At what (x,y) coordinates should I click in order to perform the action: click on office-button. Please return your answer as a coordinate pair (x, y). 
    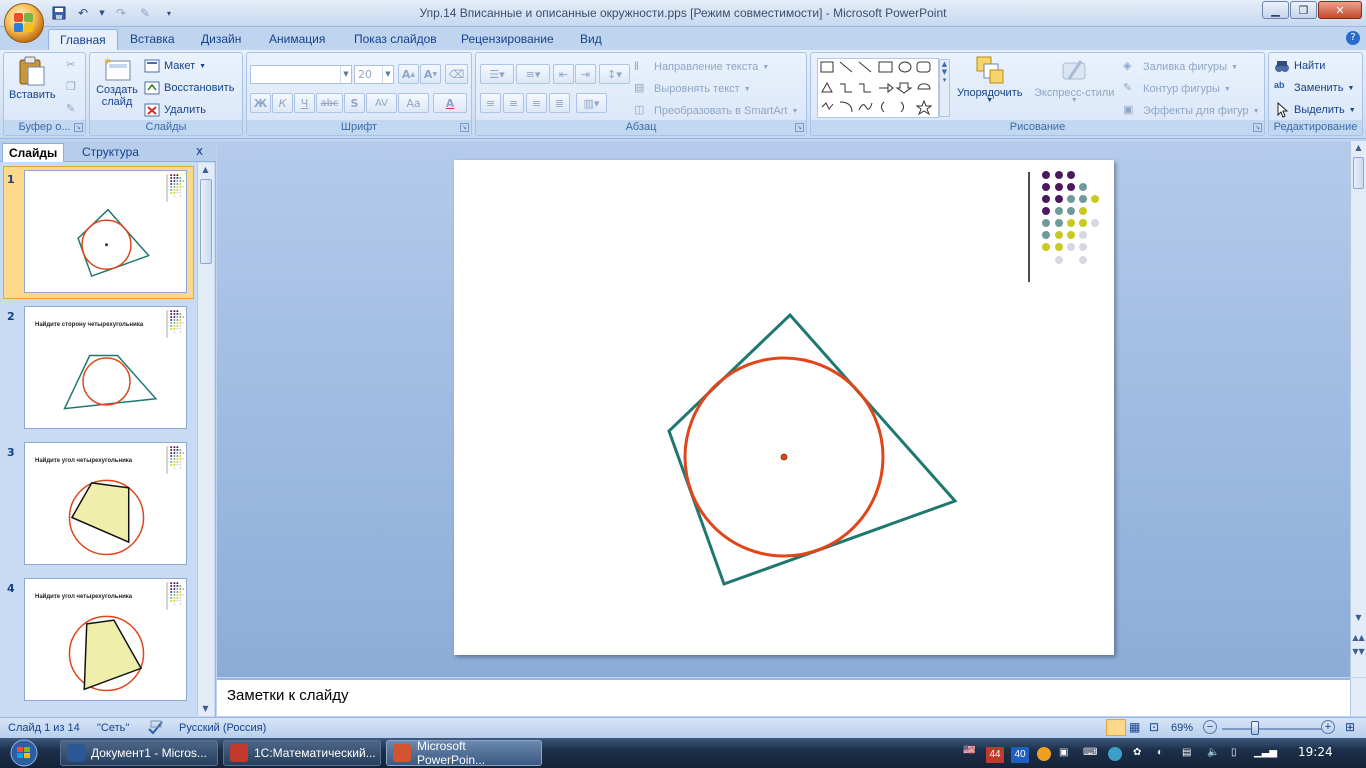
    Looking at the image, I should click on (24, 23).